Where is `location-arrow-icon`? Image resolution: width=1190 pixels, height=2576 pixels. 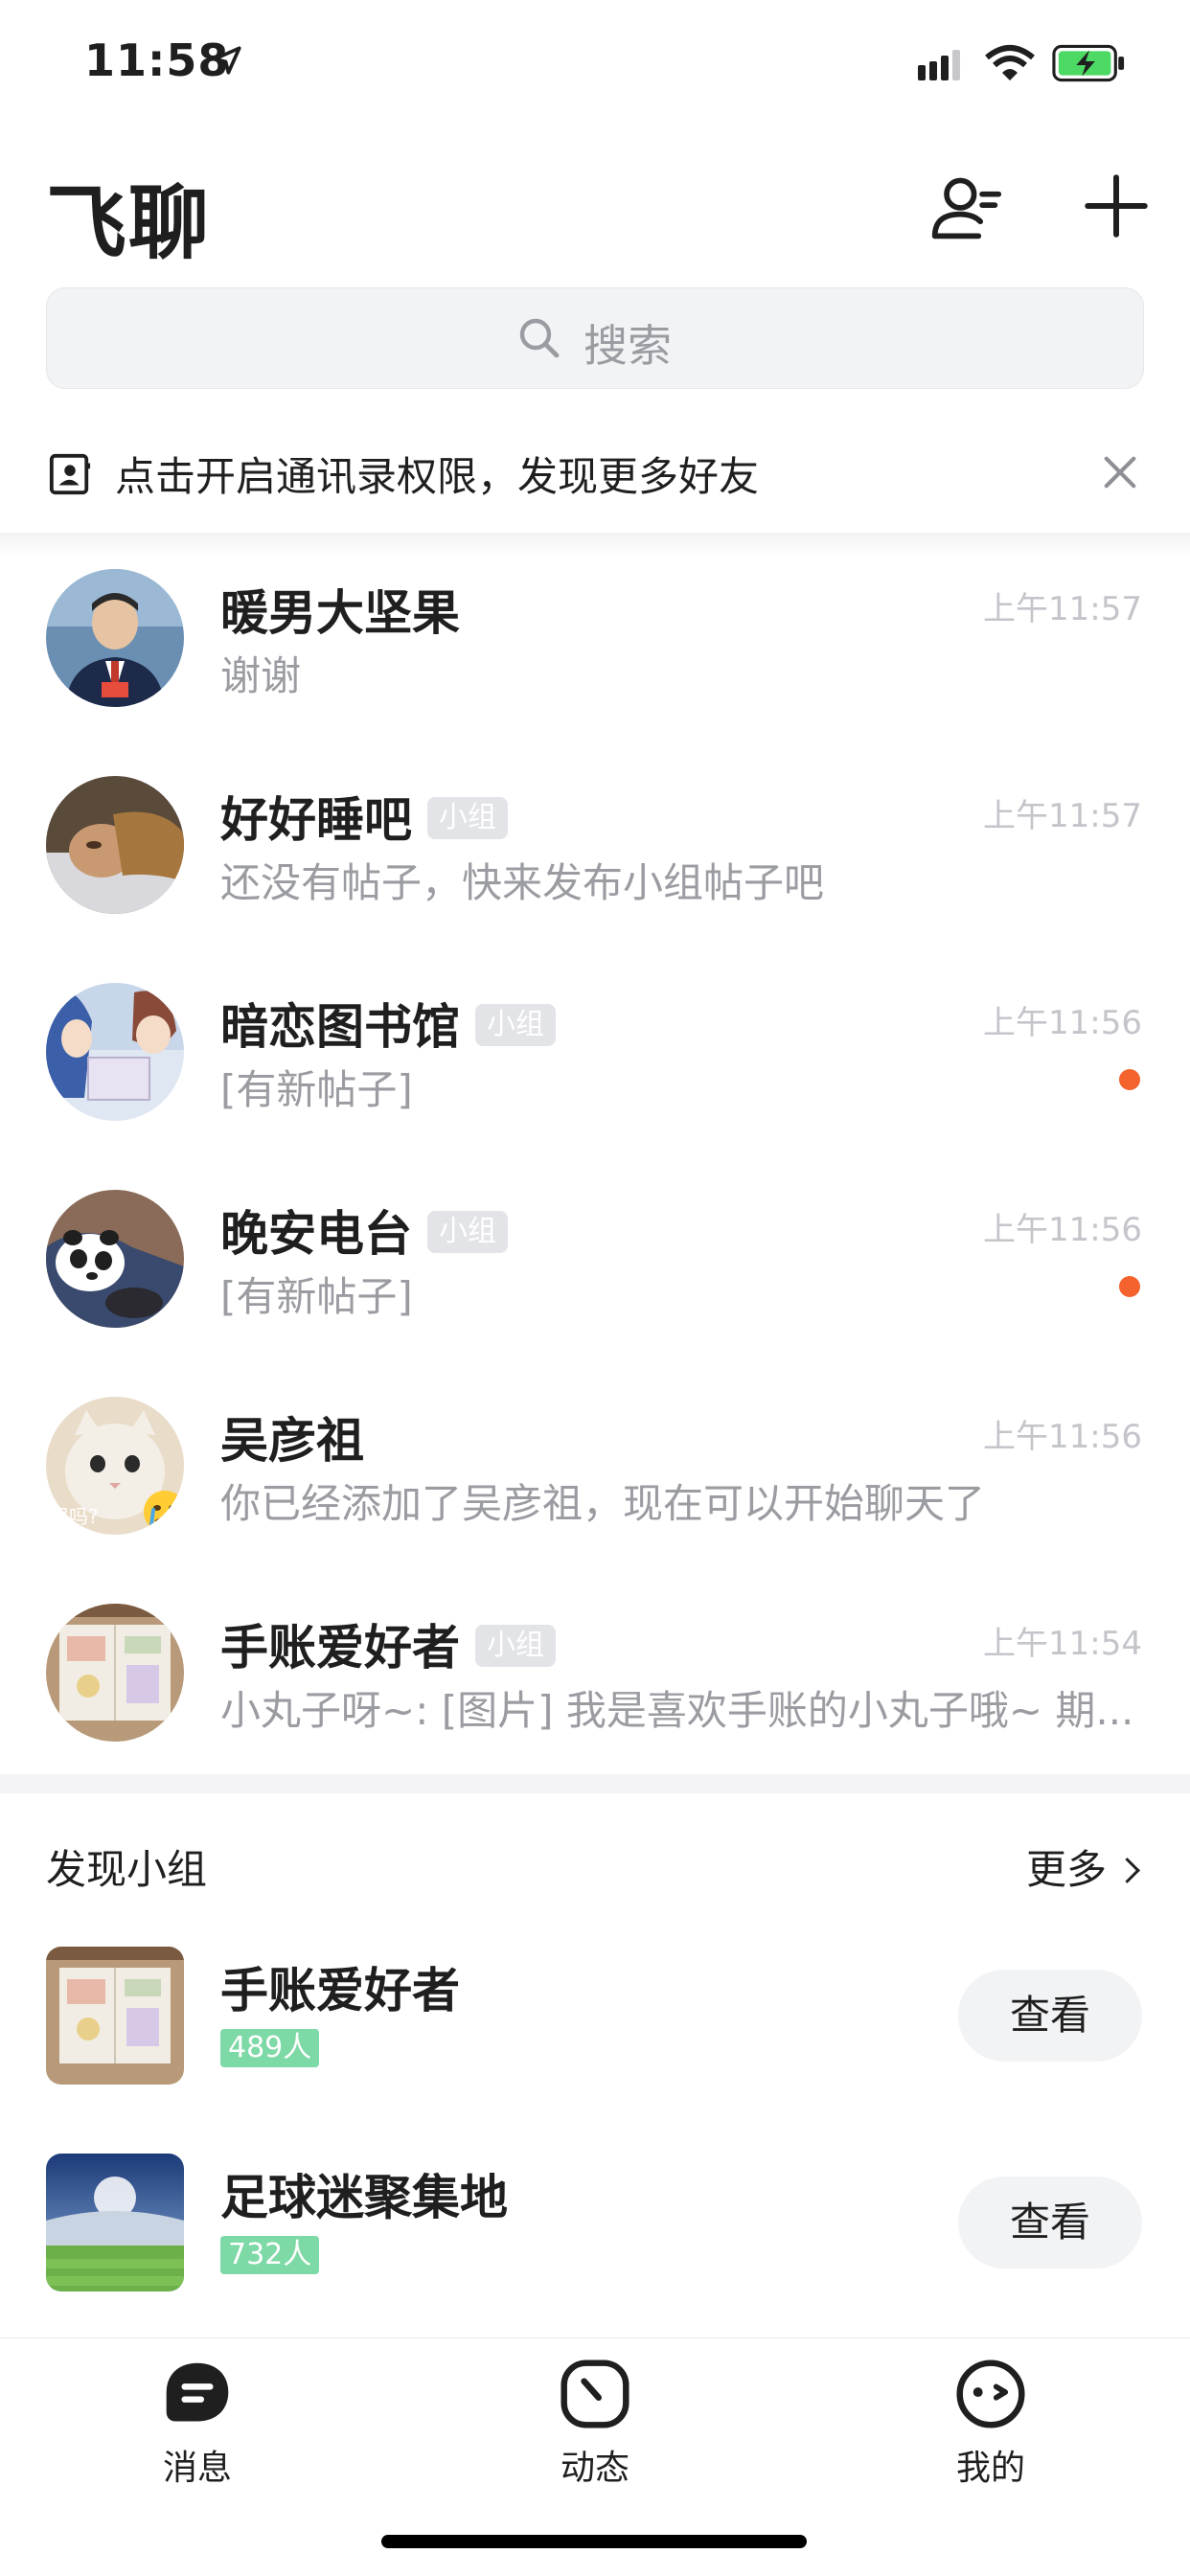
location-arrow-icon is located at coordinates (227, 60).